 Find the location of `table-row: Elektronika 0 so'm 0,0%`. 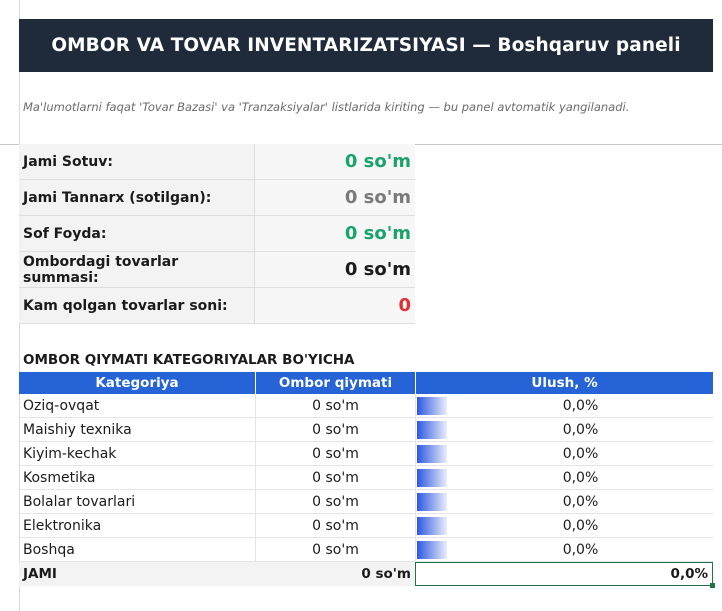

table-row: Elektronika 0 so'm 0,0% is located at coordinates (366, 526).